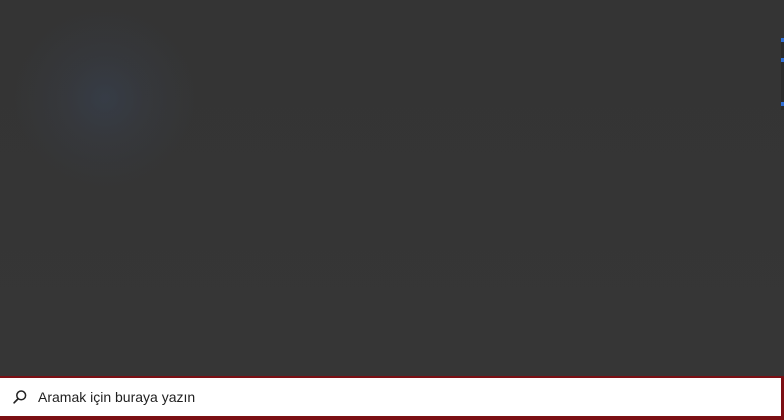 This screenshot has height=420, width=784. What do you see at coordinates (116, 397) in the screenshot?
I see `search-placeholder: Aramak için buraya yazın` at bounding box center [116, 397].